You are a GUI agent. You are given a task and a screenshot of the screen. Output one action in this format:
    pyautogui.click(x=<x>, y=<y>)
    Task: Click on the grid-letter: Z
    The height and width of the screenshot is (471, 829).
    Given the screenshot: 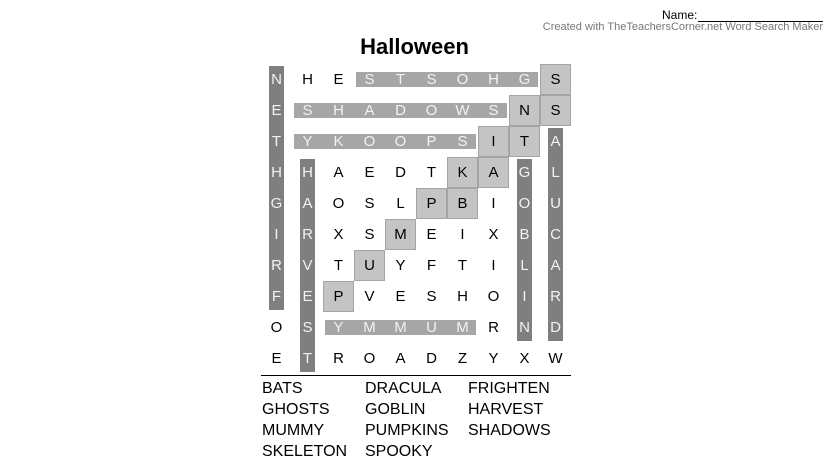 What is the action you would take?
    pyautogui.click(x=462, y=358)
    